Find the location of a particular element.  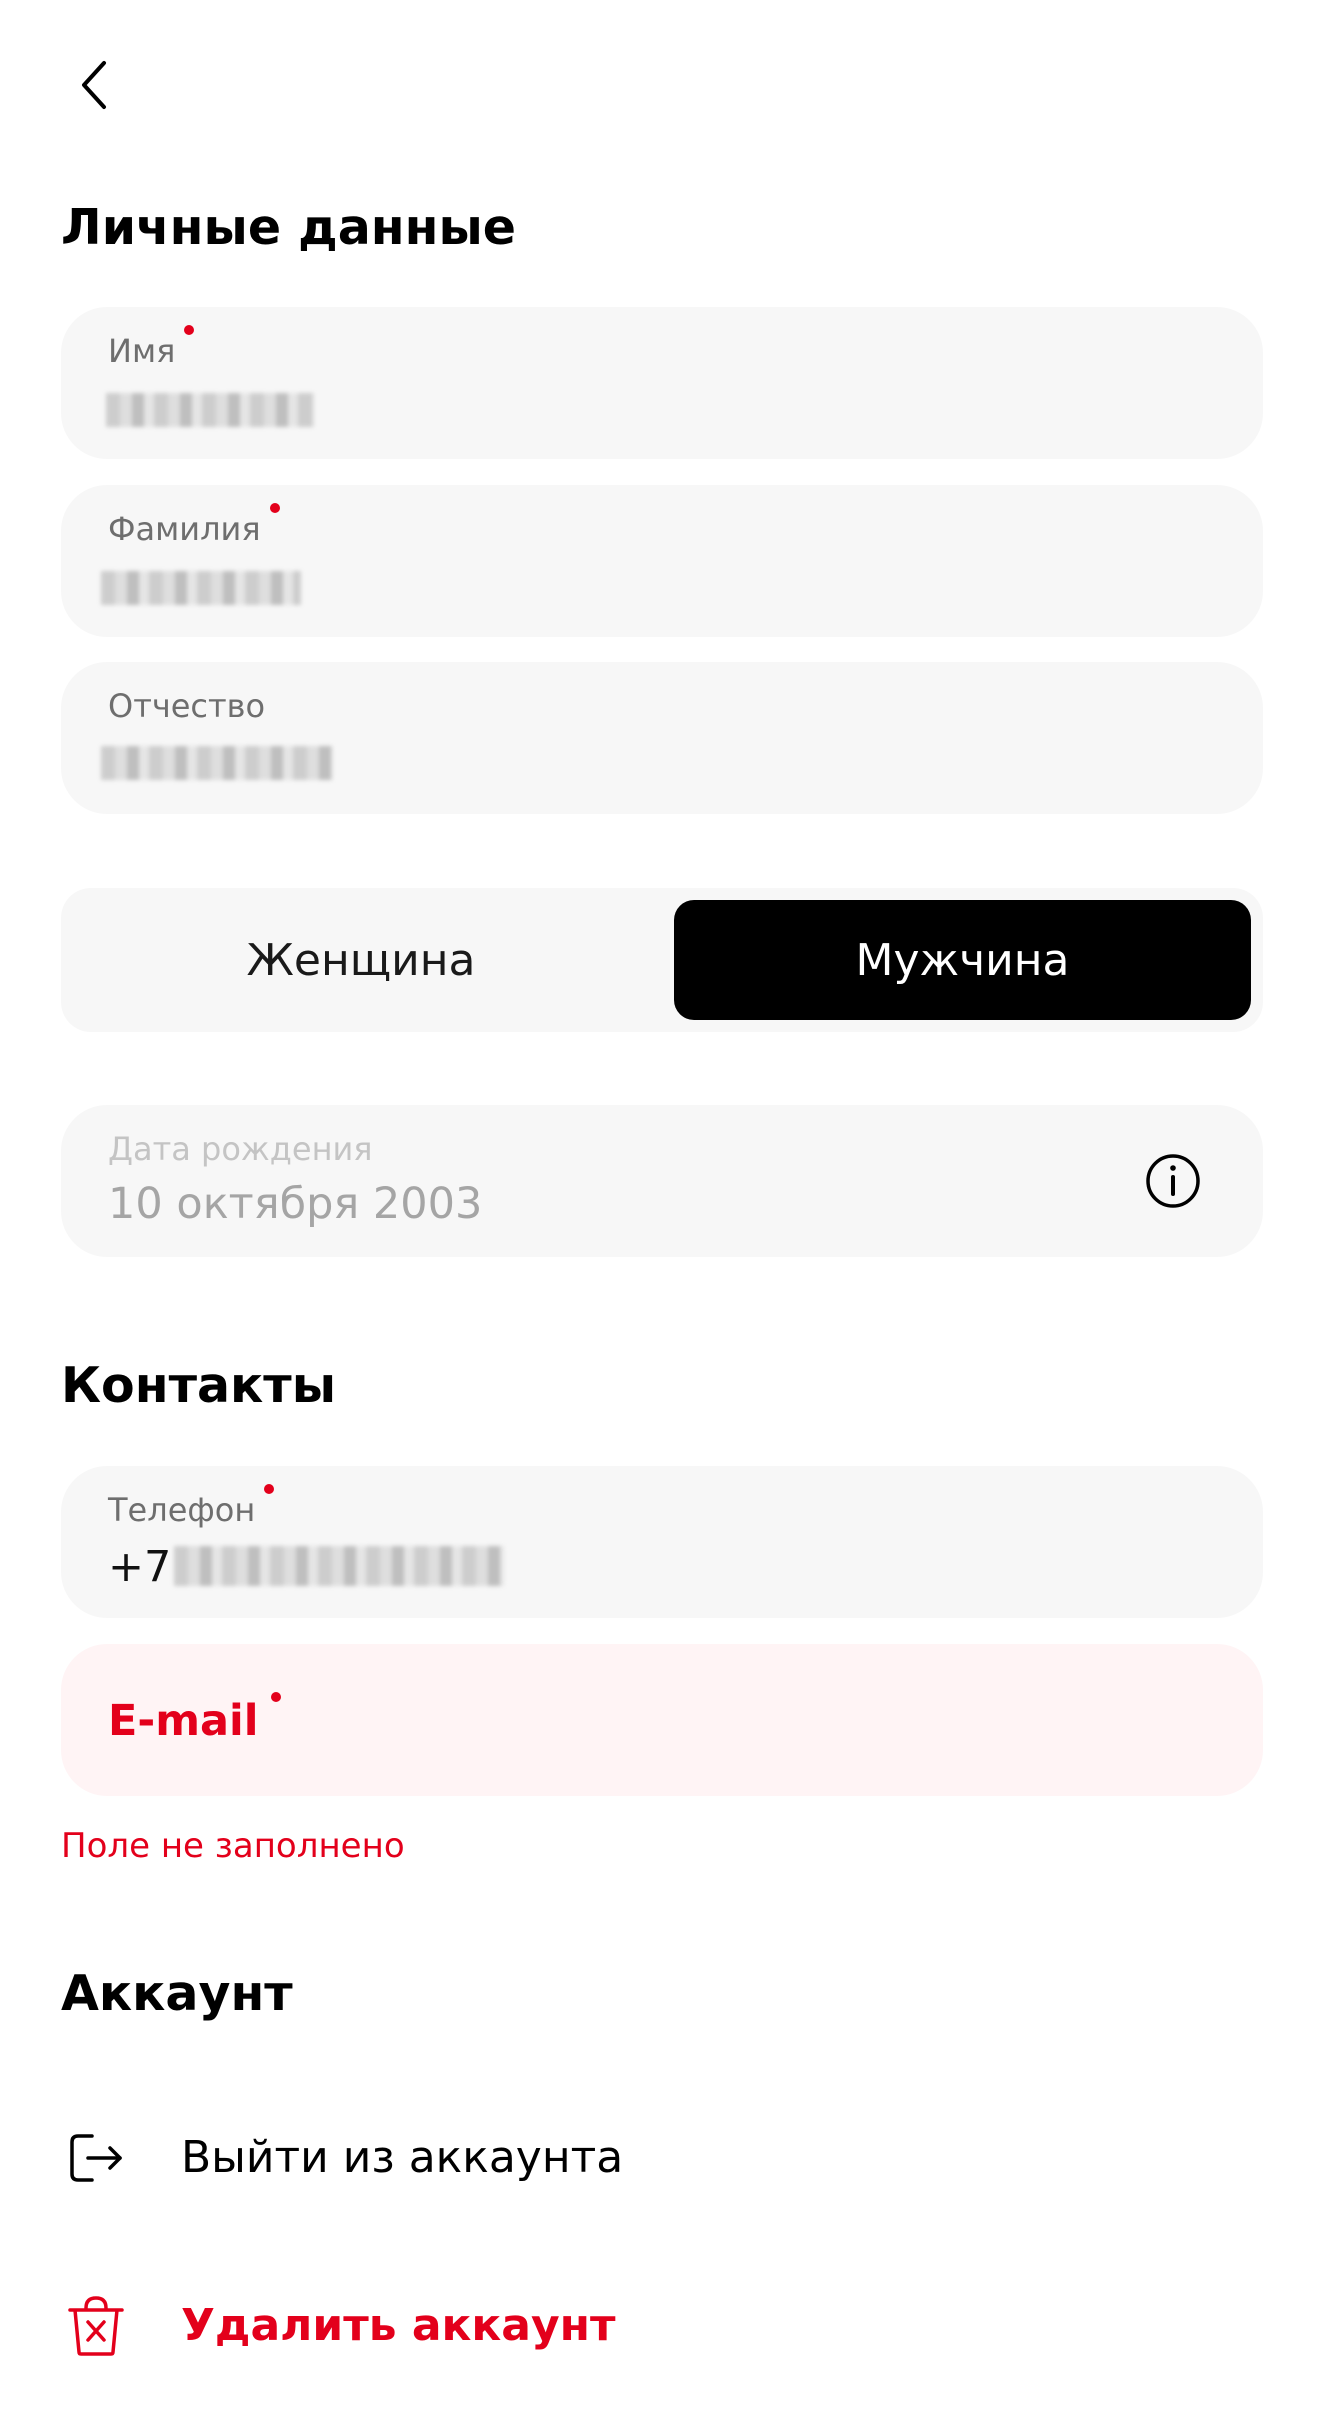

last-name-label: Фамилия is located at coordinates (194, 526).